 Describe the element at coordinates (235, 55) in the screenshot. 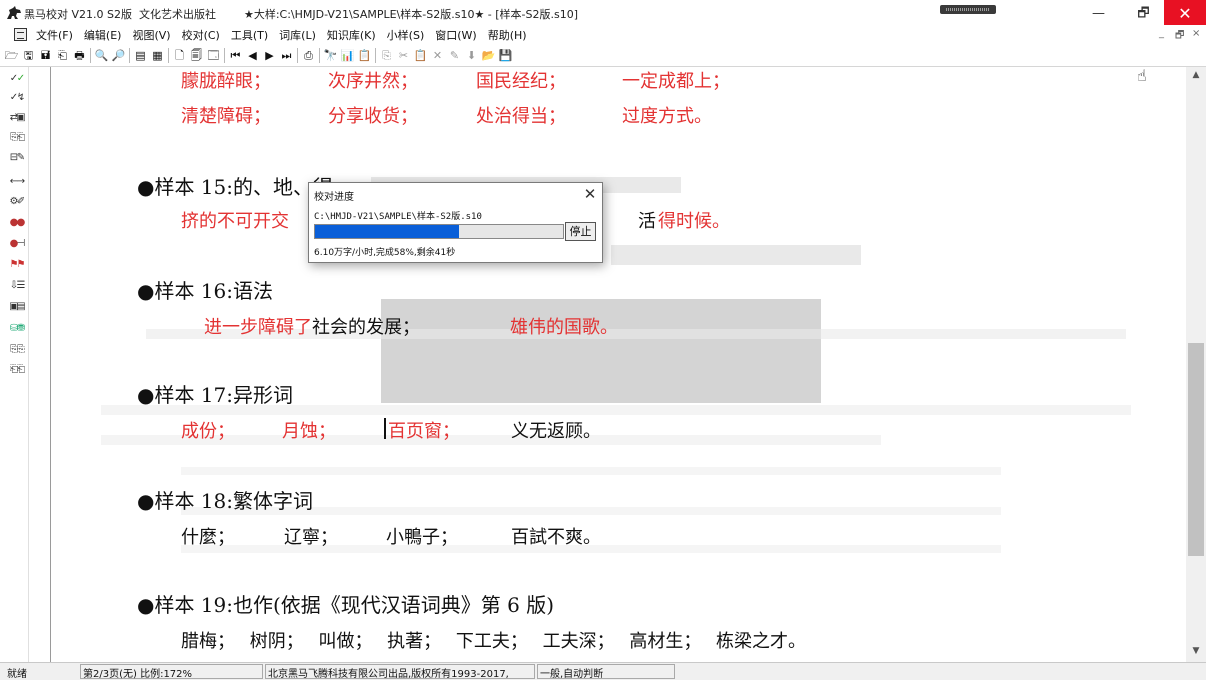

I see `first-page-icon: ⏮` at that location.